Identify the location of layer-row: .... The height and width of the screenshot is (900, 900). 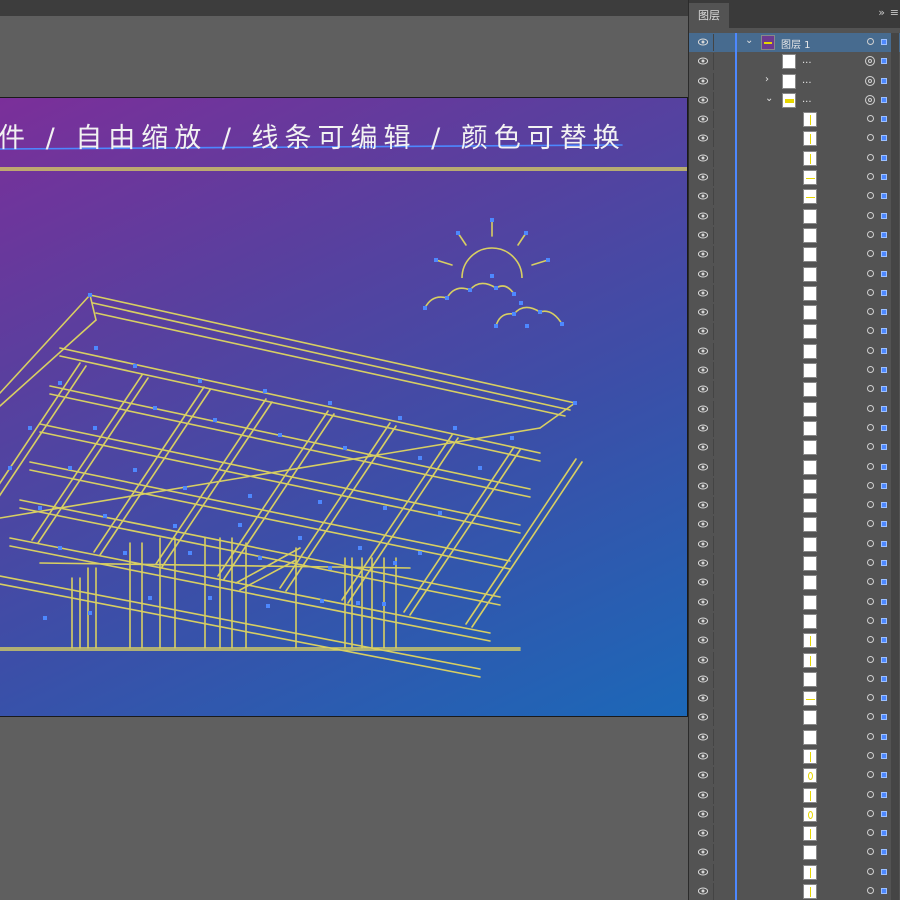
(794, 62).